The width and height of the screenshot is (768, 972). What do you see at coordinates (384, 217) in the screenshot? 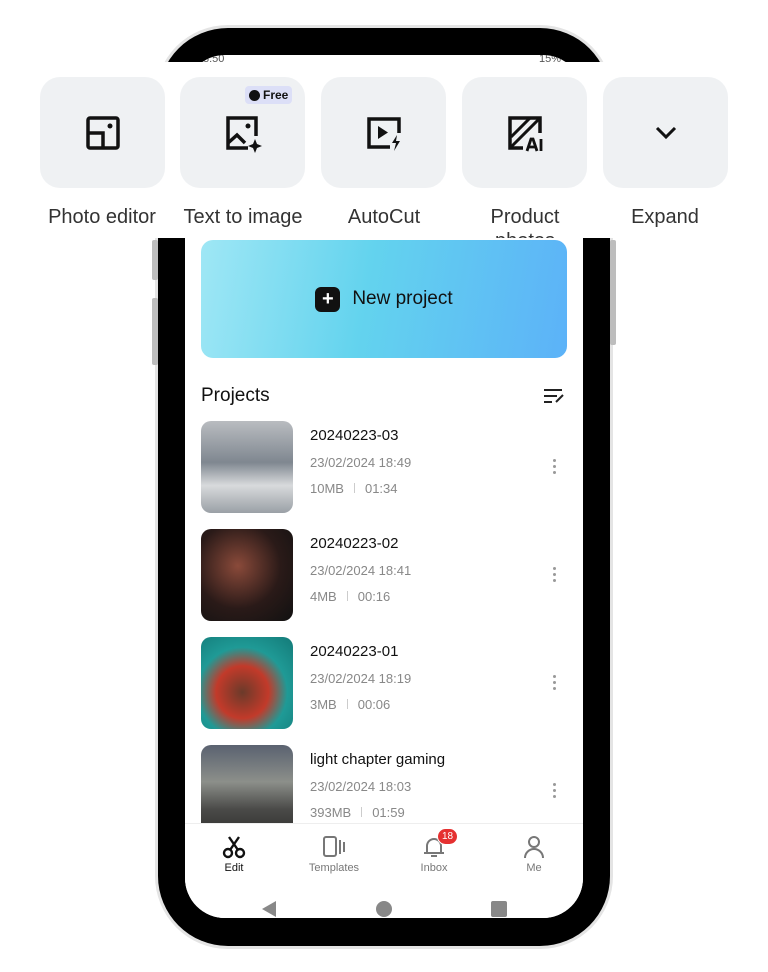
I see `autocut-label: AutoCut` at bounding box center [384, 217].